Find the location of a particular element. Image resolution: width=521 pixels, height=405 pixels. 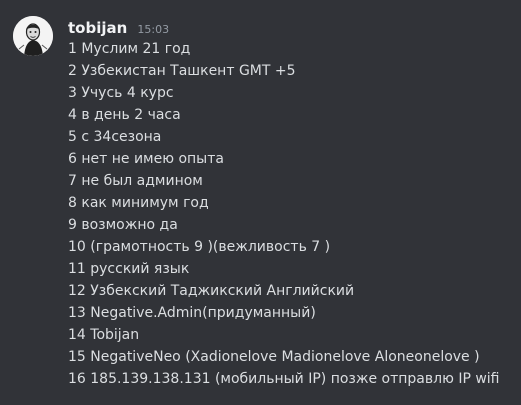

message-header: tobijan 15:03 is located at coordinates (118, 28).